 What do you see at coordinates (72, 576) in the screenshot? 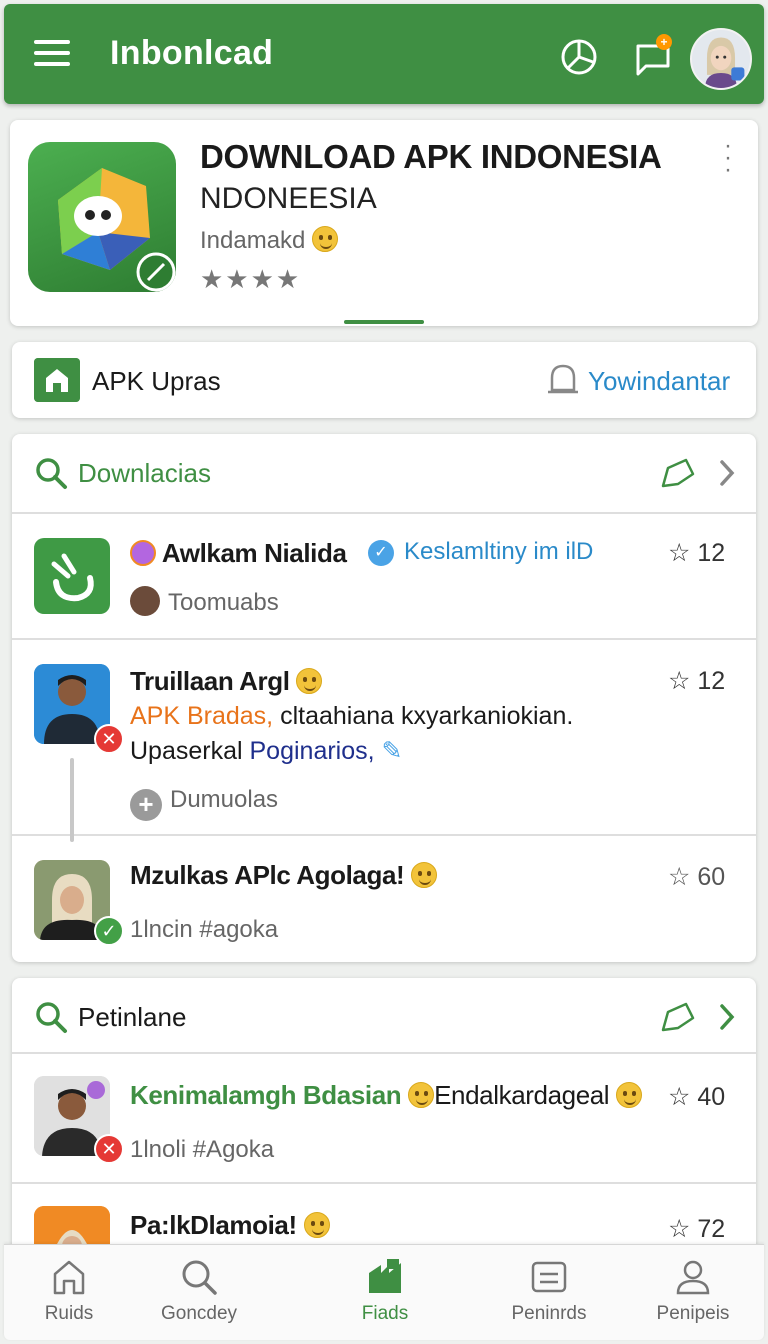
I see `app-thumbnail-icon` at bounding box center [72, 576].